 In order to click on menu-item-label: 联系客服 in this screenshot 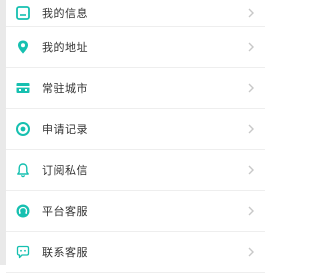, I will do `click(65, 252)`.